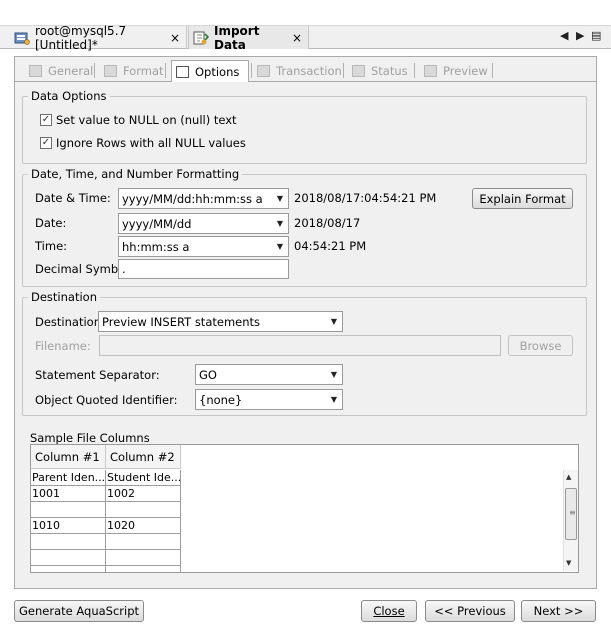  Describe the element at coordinates (558, 611) in the screenshot. I see `next-button: Next >>` at that location.